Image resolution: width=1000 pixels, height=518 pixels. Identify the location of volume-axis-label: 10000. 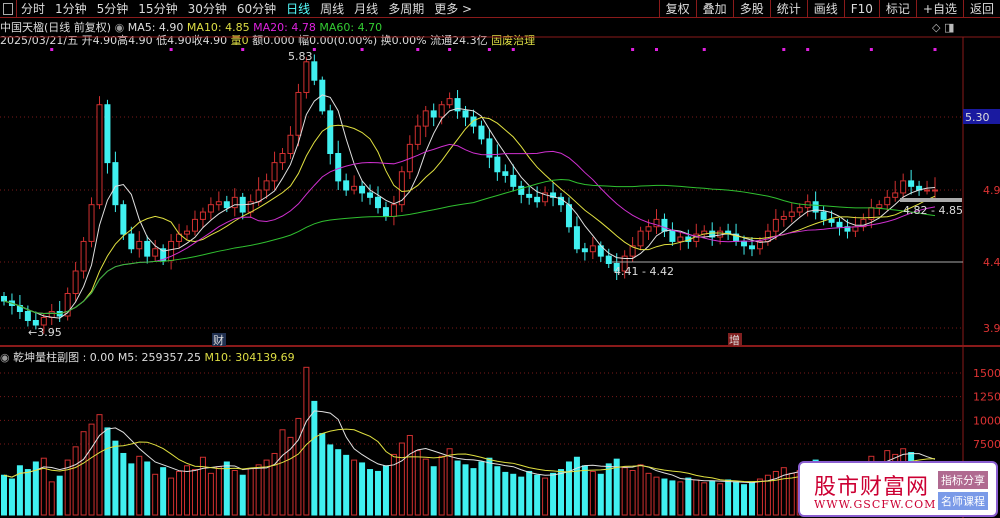
(986, 420).